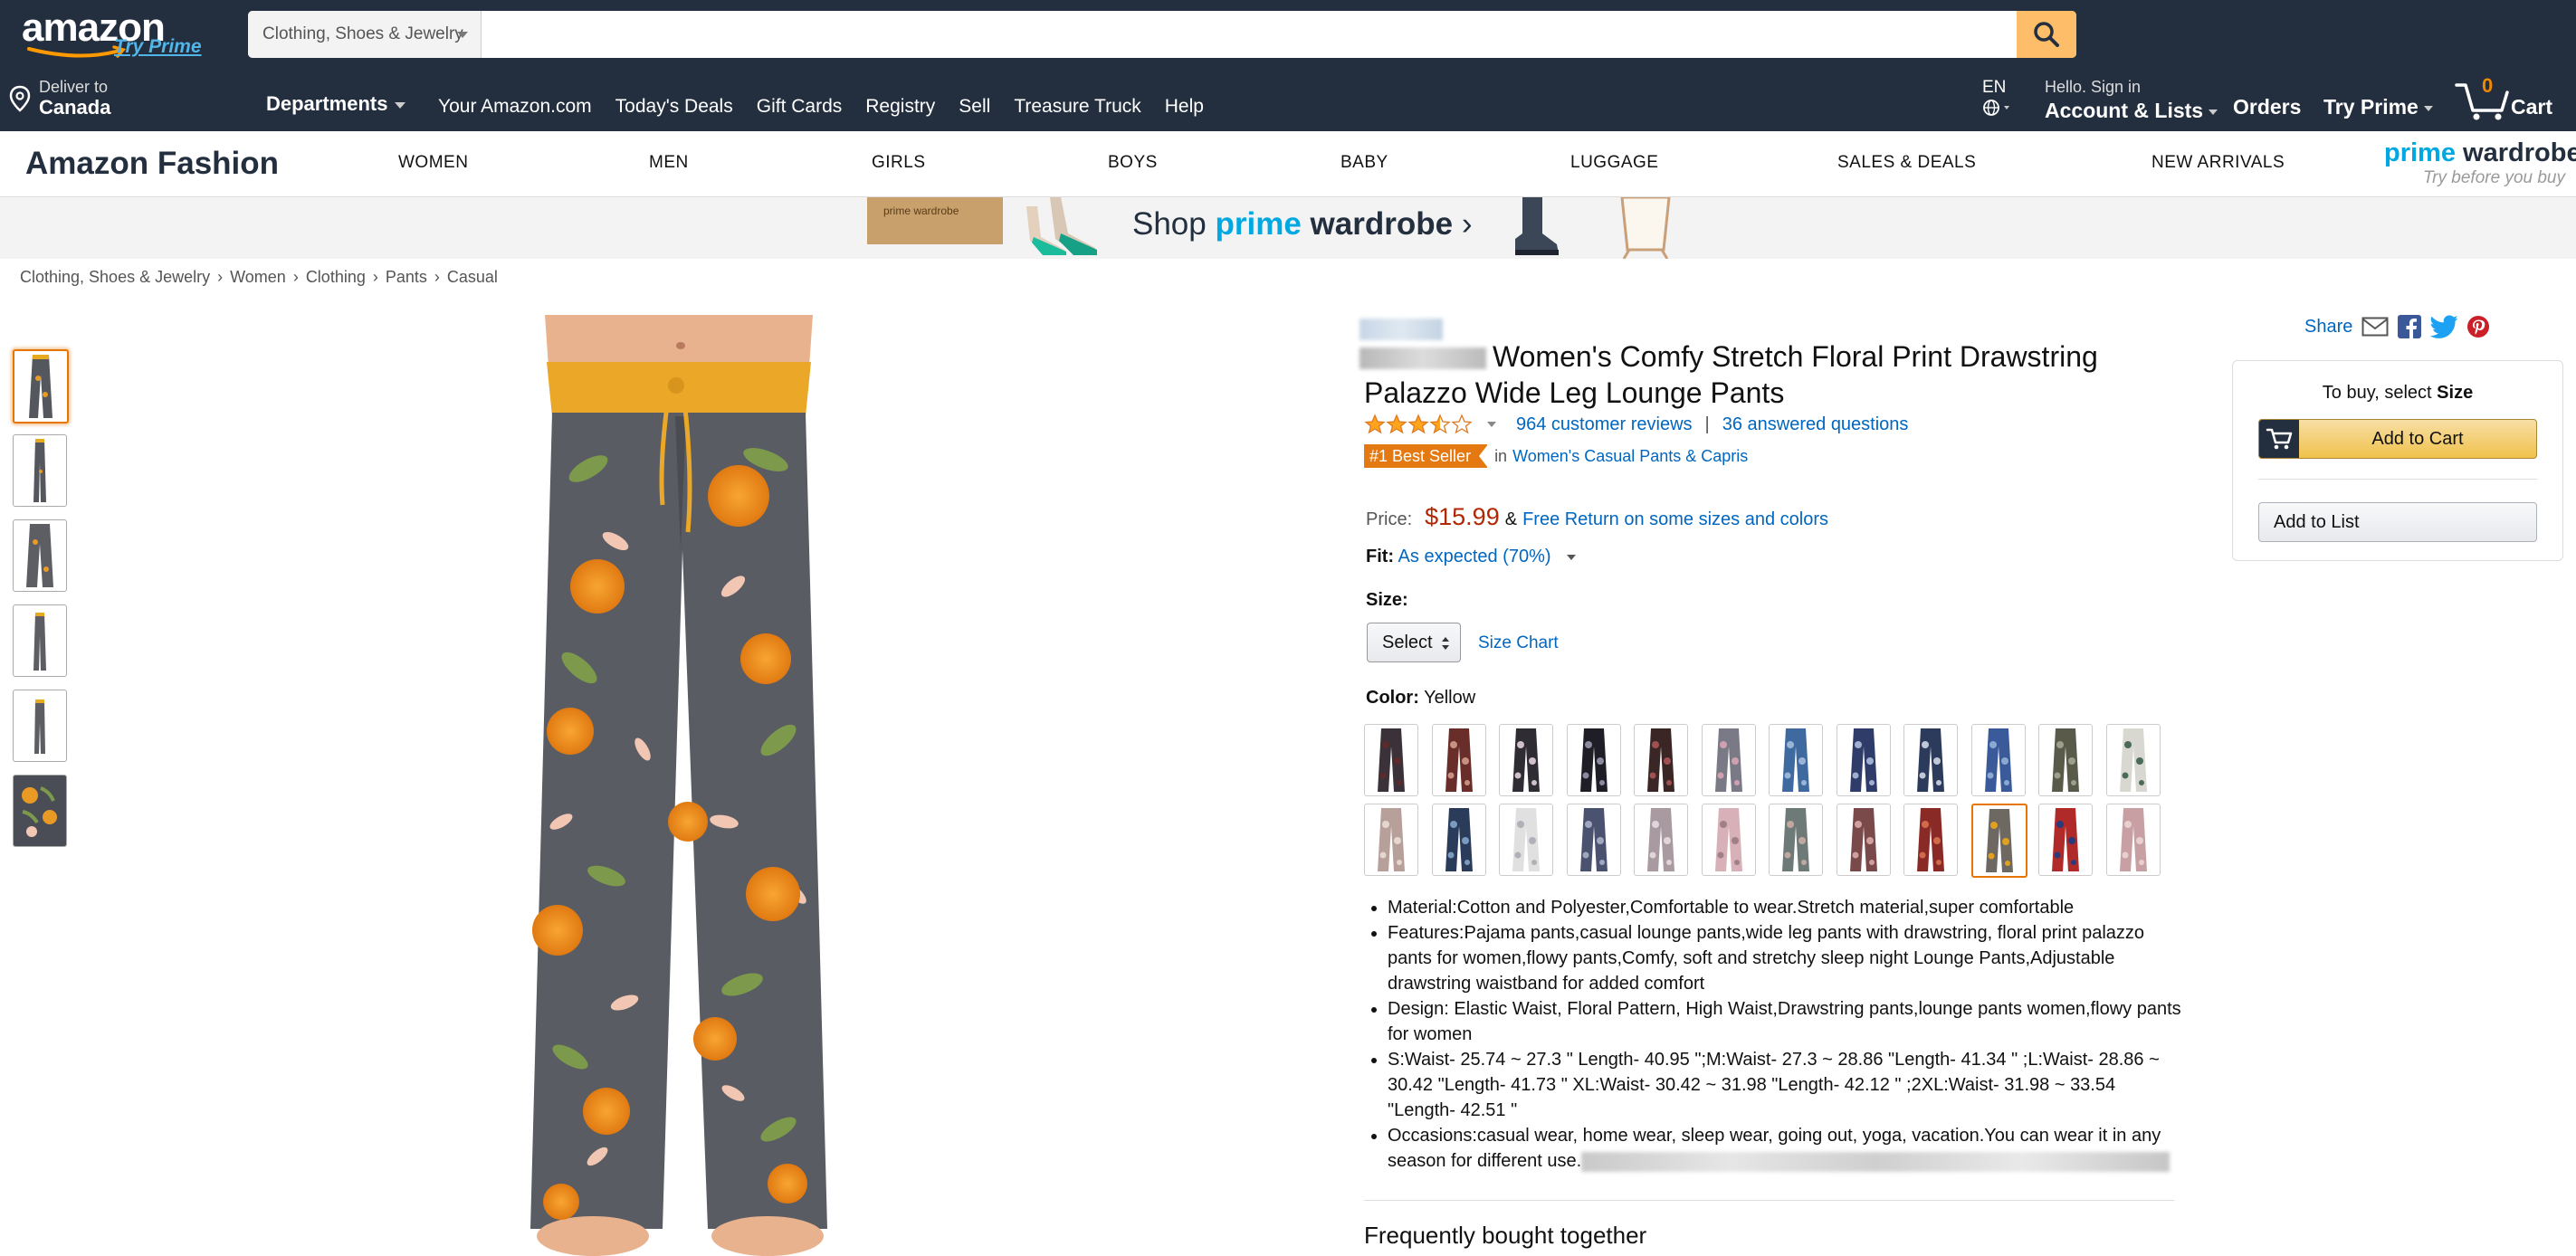 The image size is (2576, 1256). Describe the element at coordinates (1414, 643) in the screenshot. I see `size-dropdown: Select` at that location.